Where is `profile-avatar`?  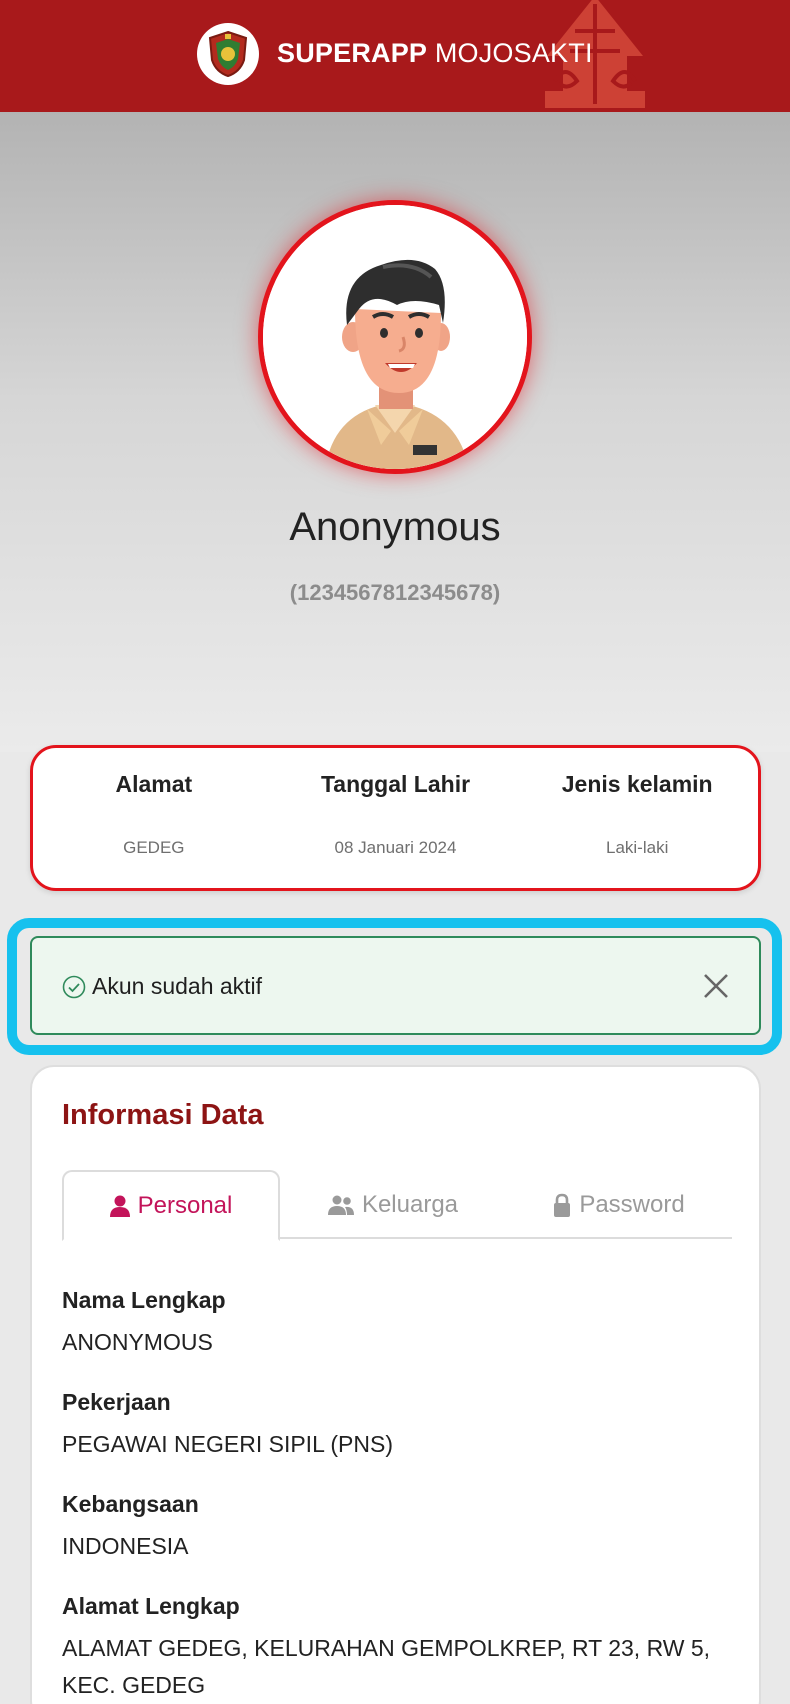 profile-avatar is located at coordinates (395, 337).